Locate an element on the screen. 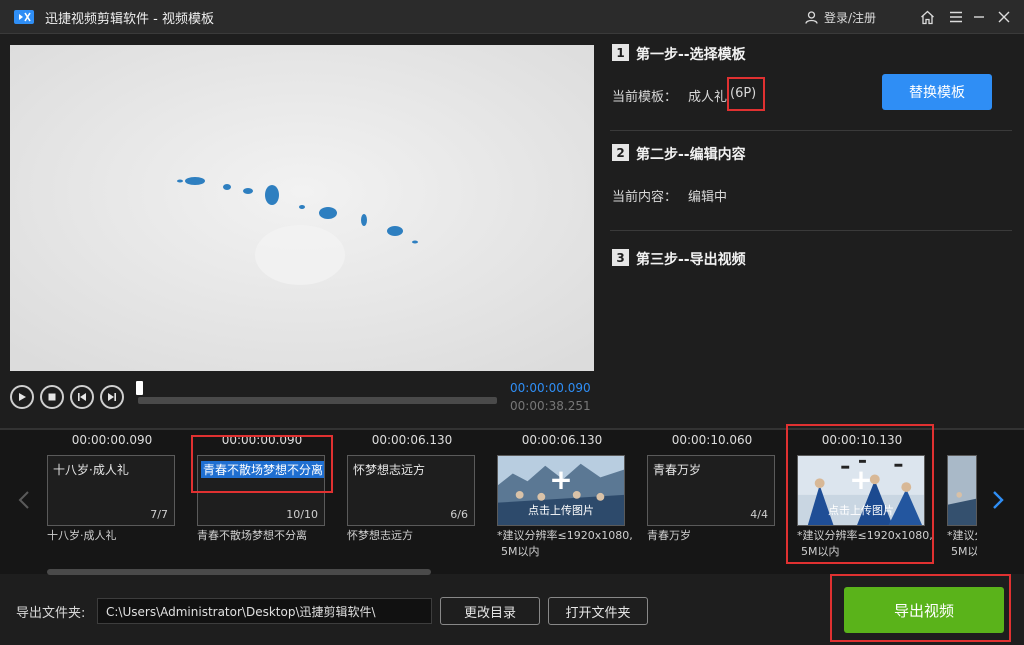 Image resolution: width=1024 pixels, height=645 pixels. close-button is located at coordinates (1004, 17).